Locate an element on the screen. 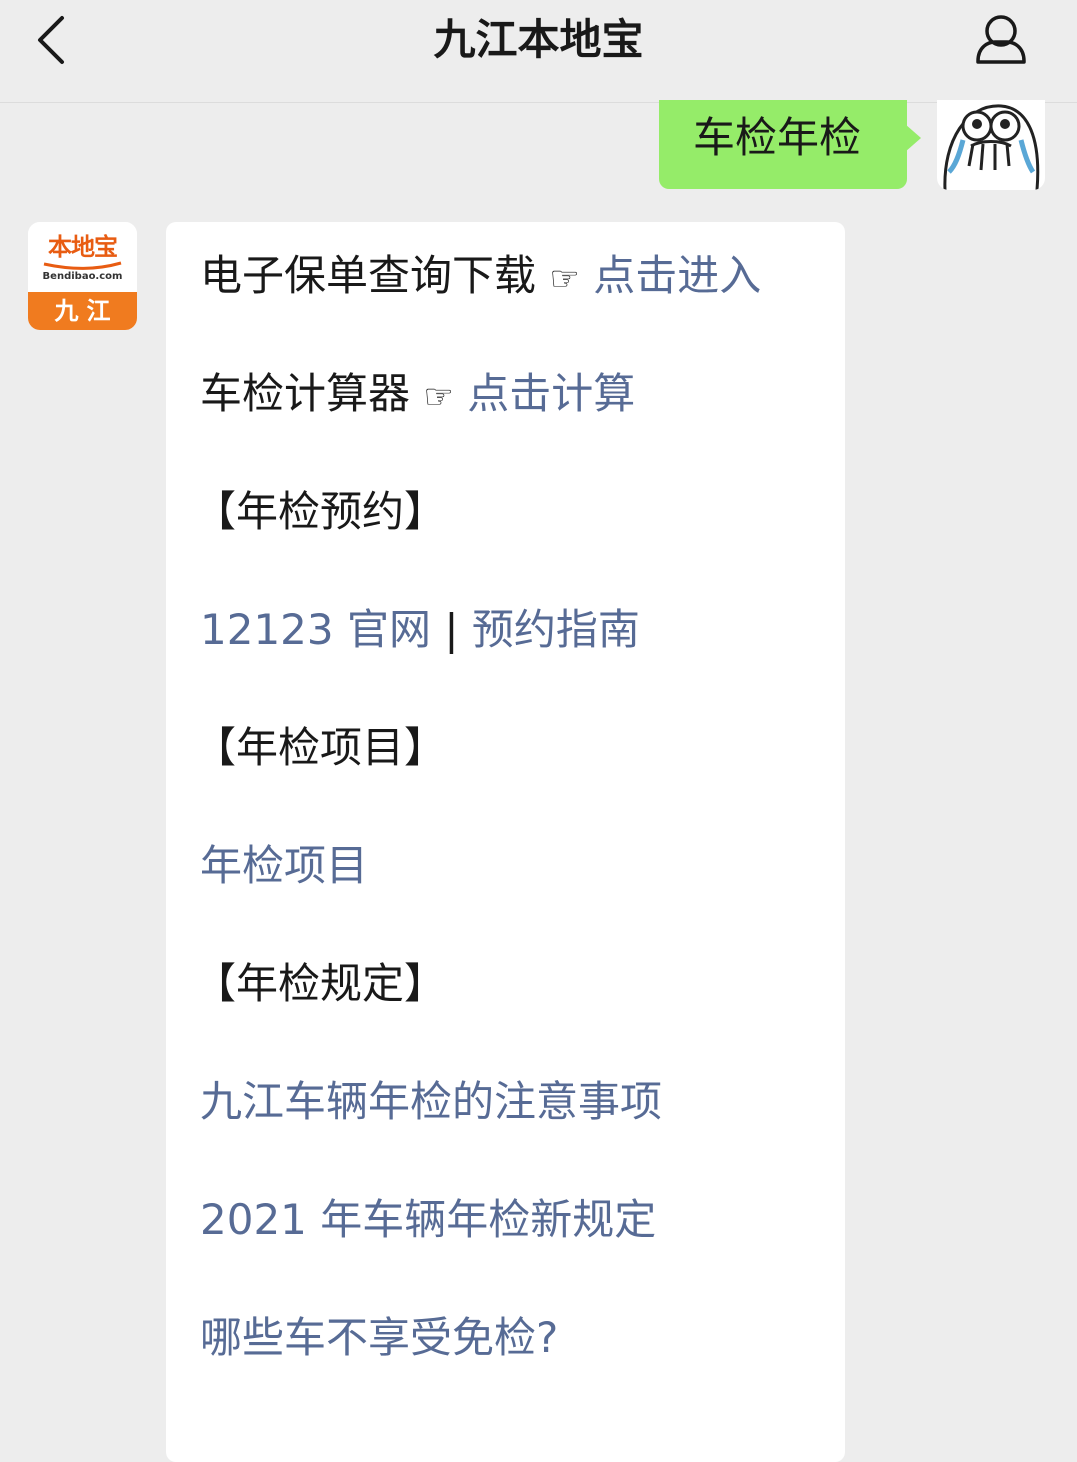 This screenshot has height=1462, width=1077. exemption-link: 哪些车不享受免检? is located at coordinates (379, 1337).